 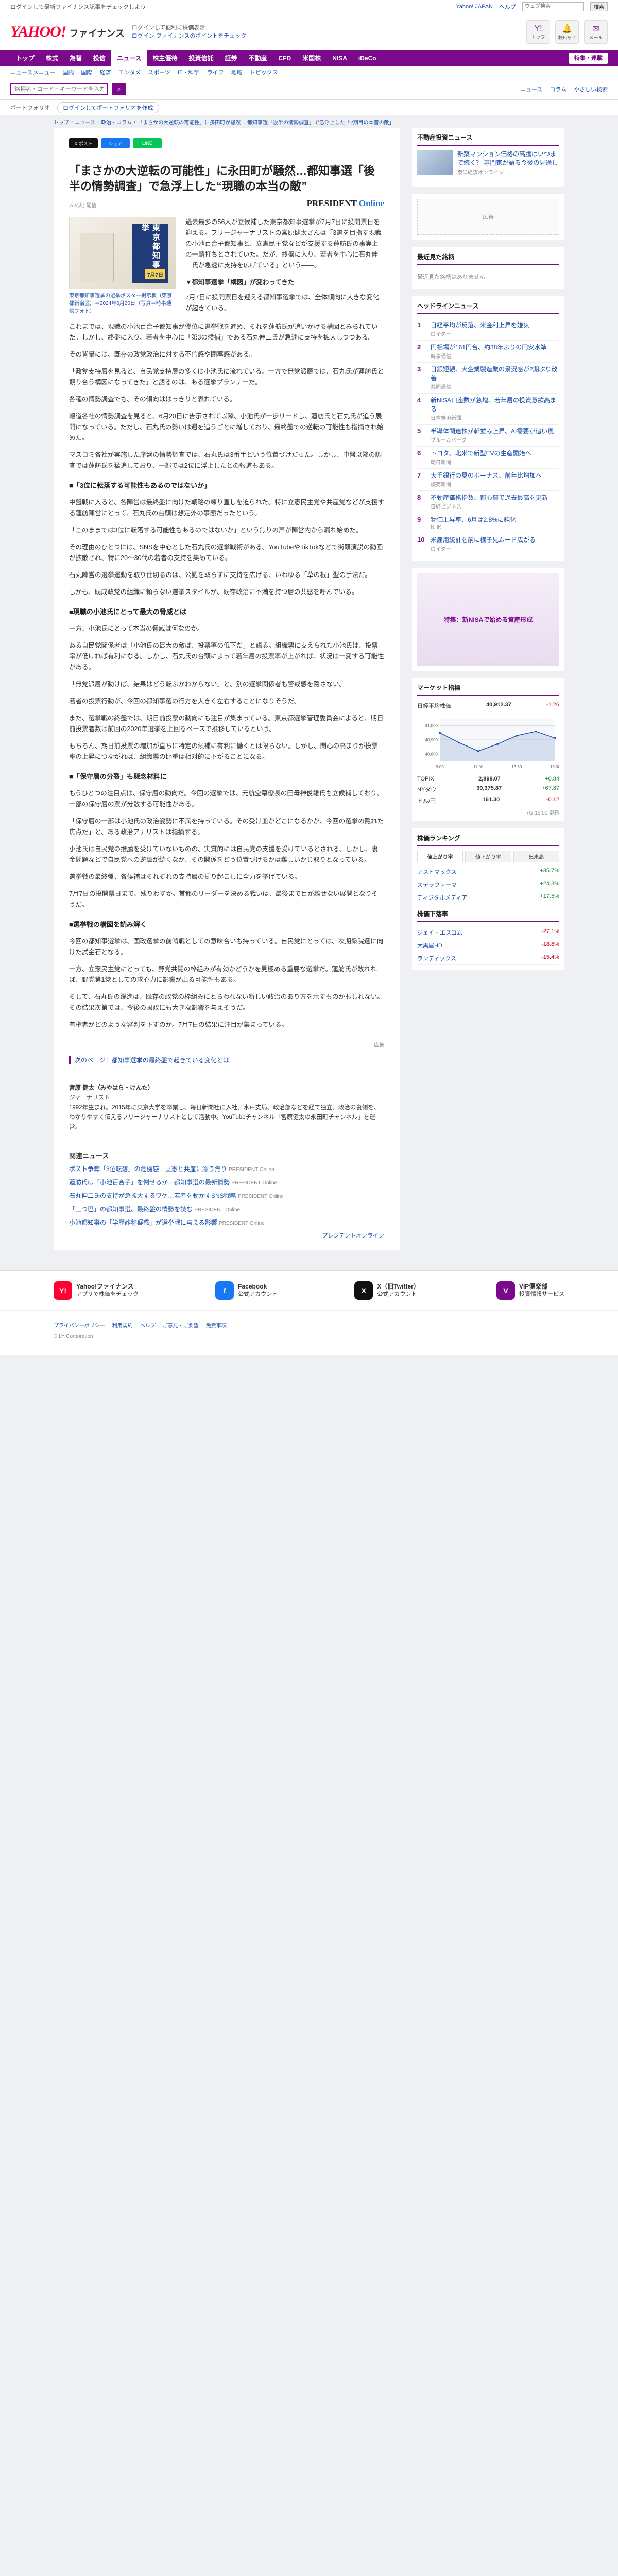 I want to click on breadcrumb-item: ニュース, so click(x=85, y=122).